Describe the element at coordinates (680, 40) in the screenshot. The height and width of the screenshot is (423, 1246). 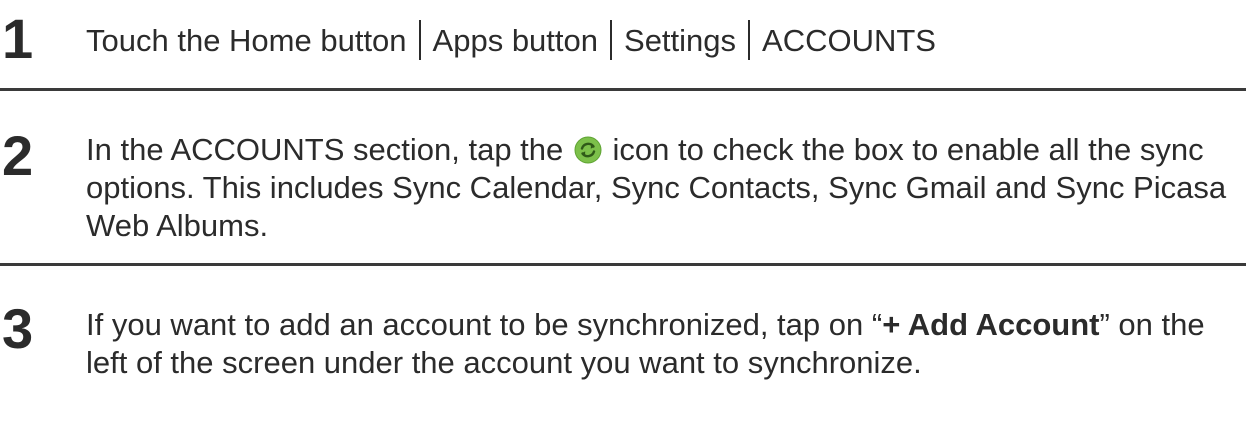
I see `path-settings: Settings` at that location.